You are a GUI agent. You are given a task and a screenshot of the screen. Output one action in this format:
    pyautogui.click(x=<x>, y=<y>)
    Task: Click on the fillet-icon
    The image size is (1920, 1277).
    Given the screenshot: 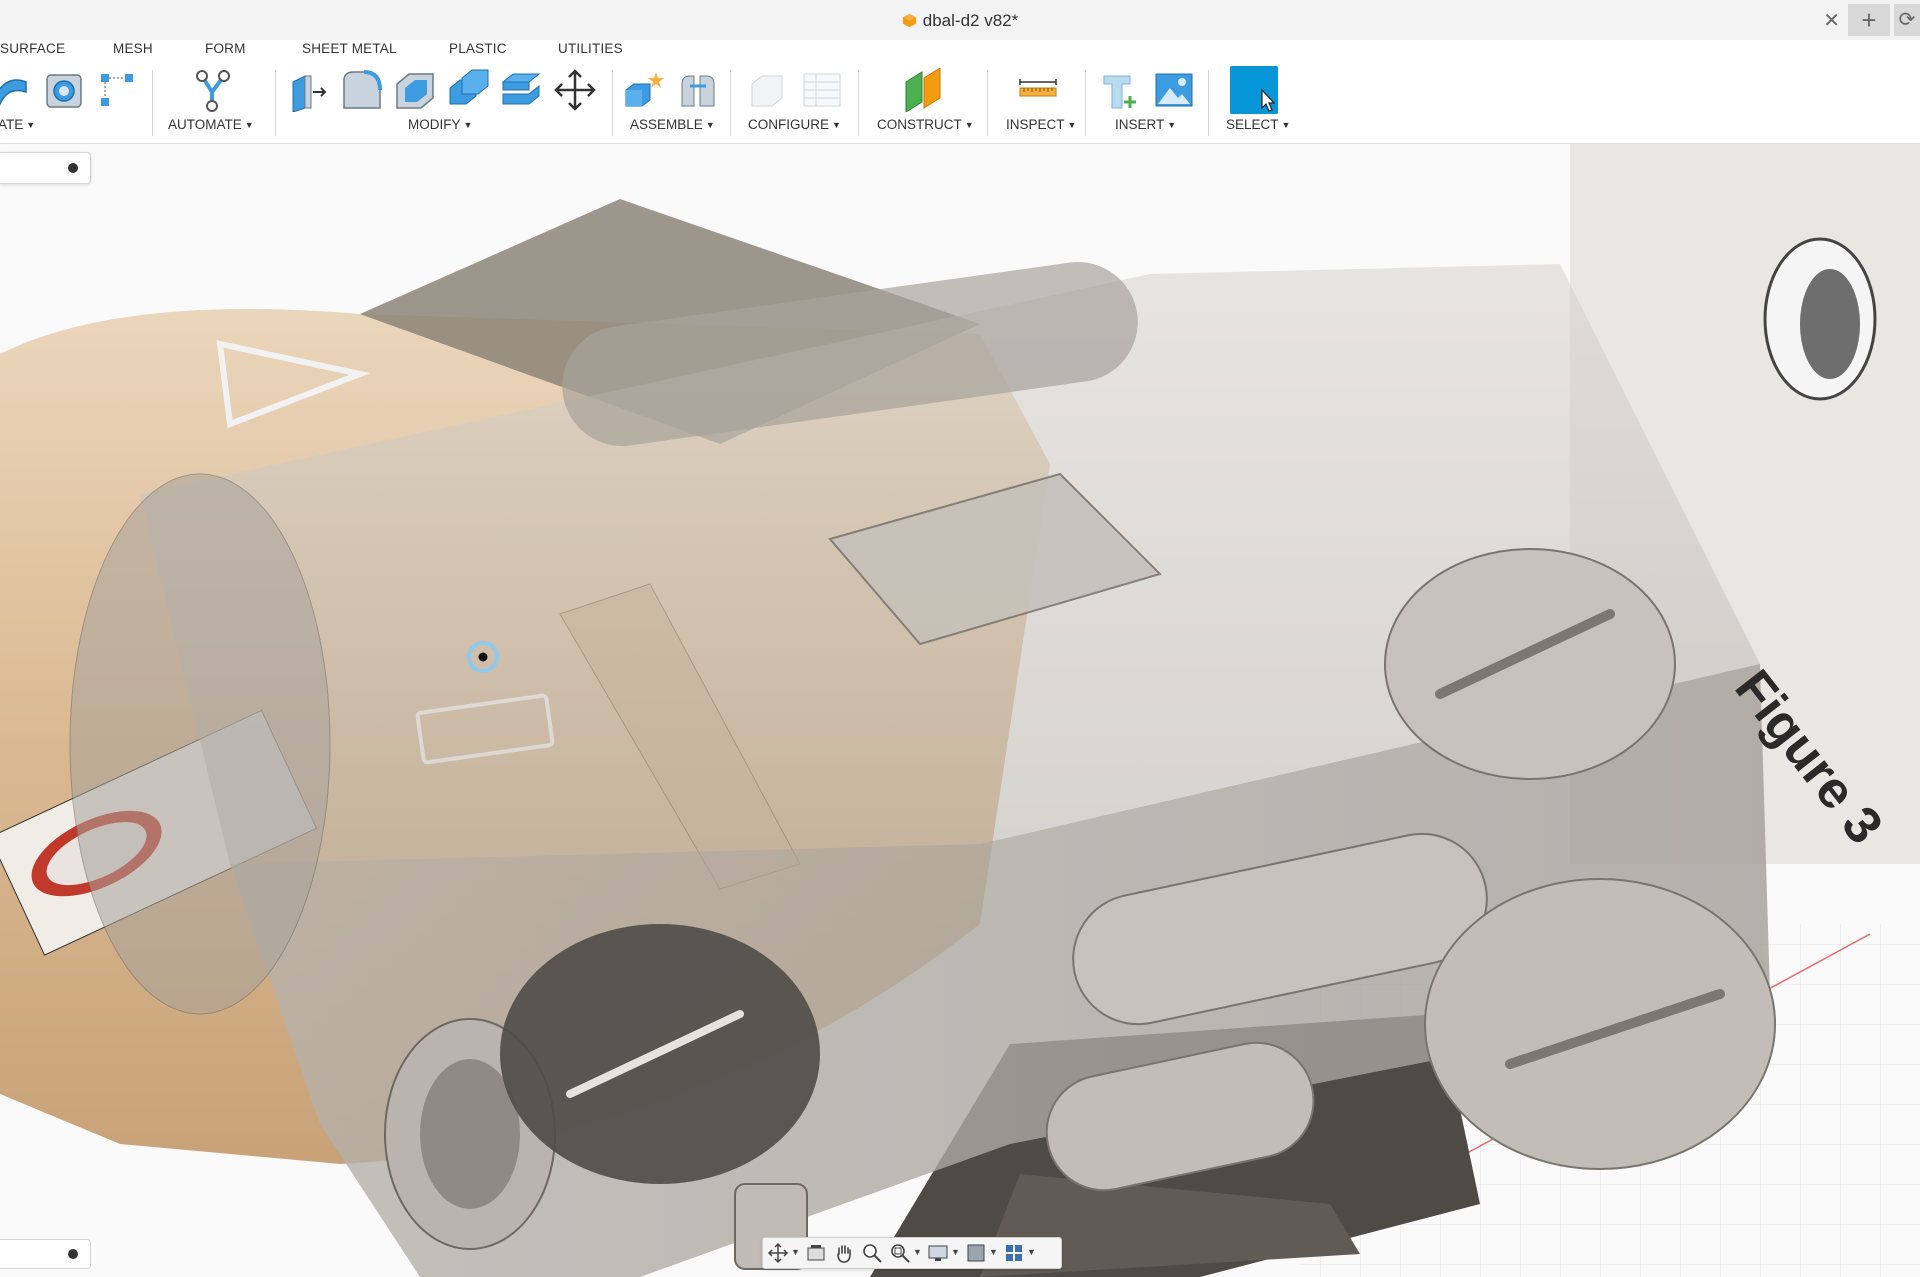 What is the action you would take?
    pyautogui.click(x=362, y=89)
    